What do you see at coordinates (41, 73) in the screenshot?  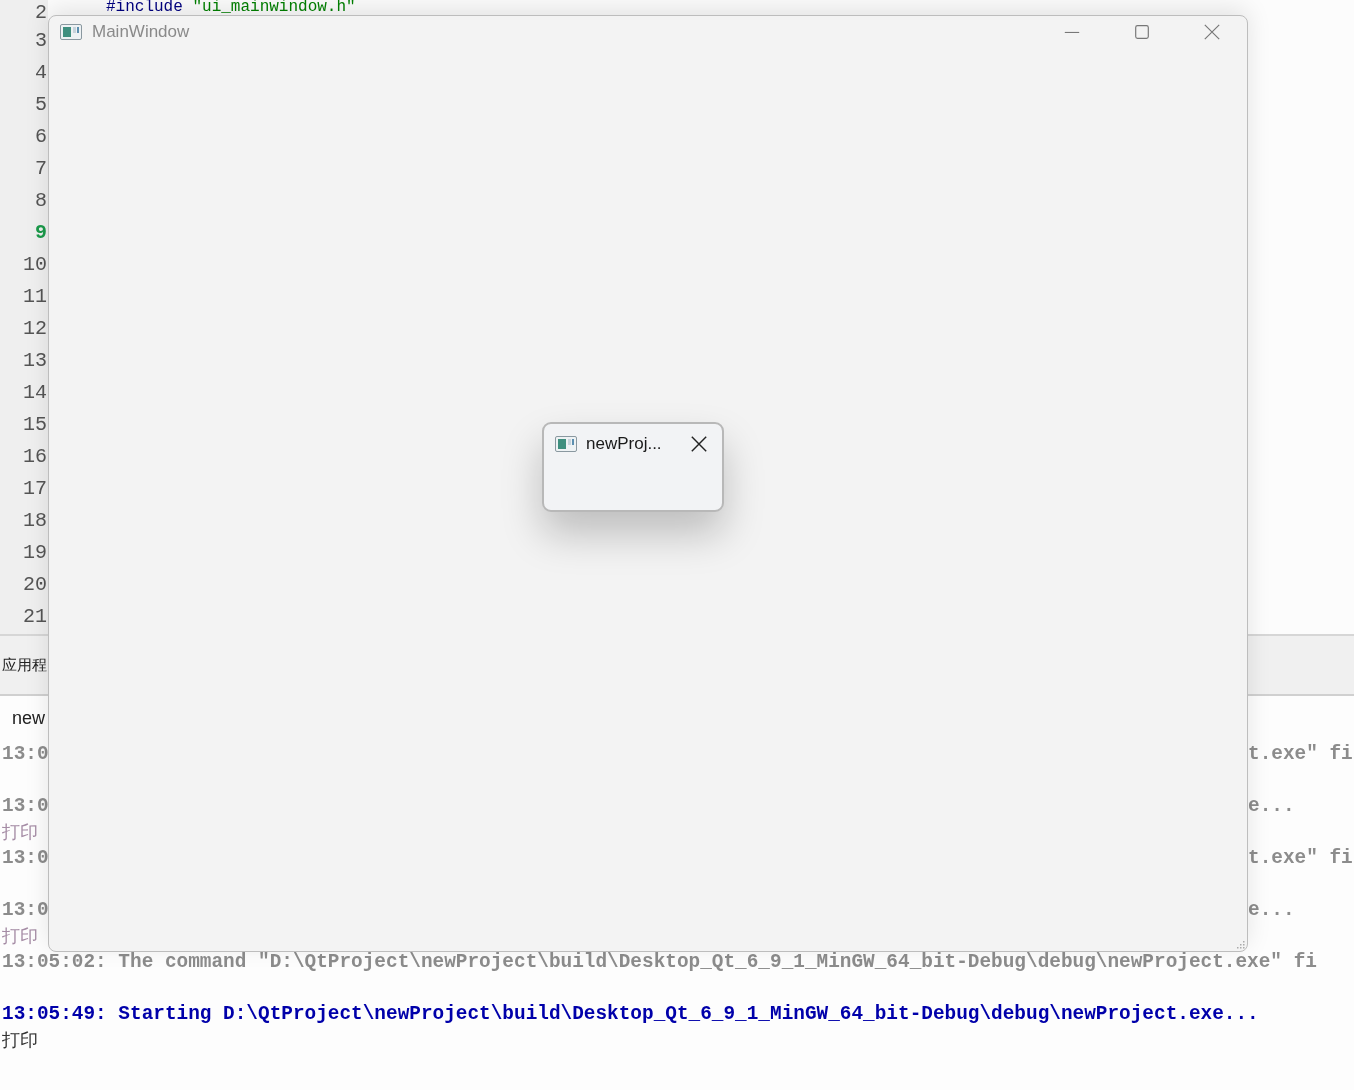 I see `line-number: 4` at bounding box center [41, 73].